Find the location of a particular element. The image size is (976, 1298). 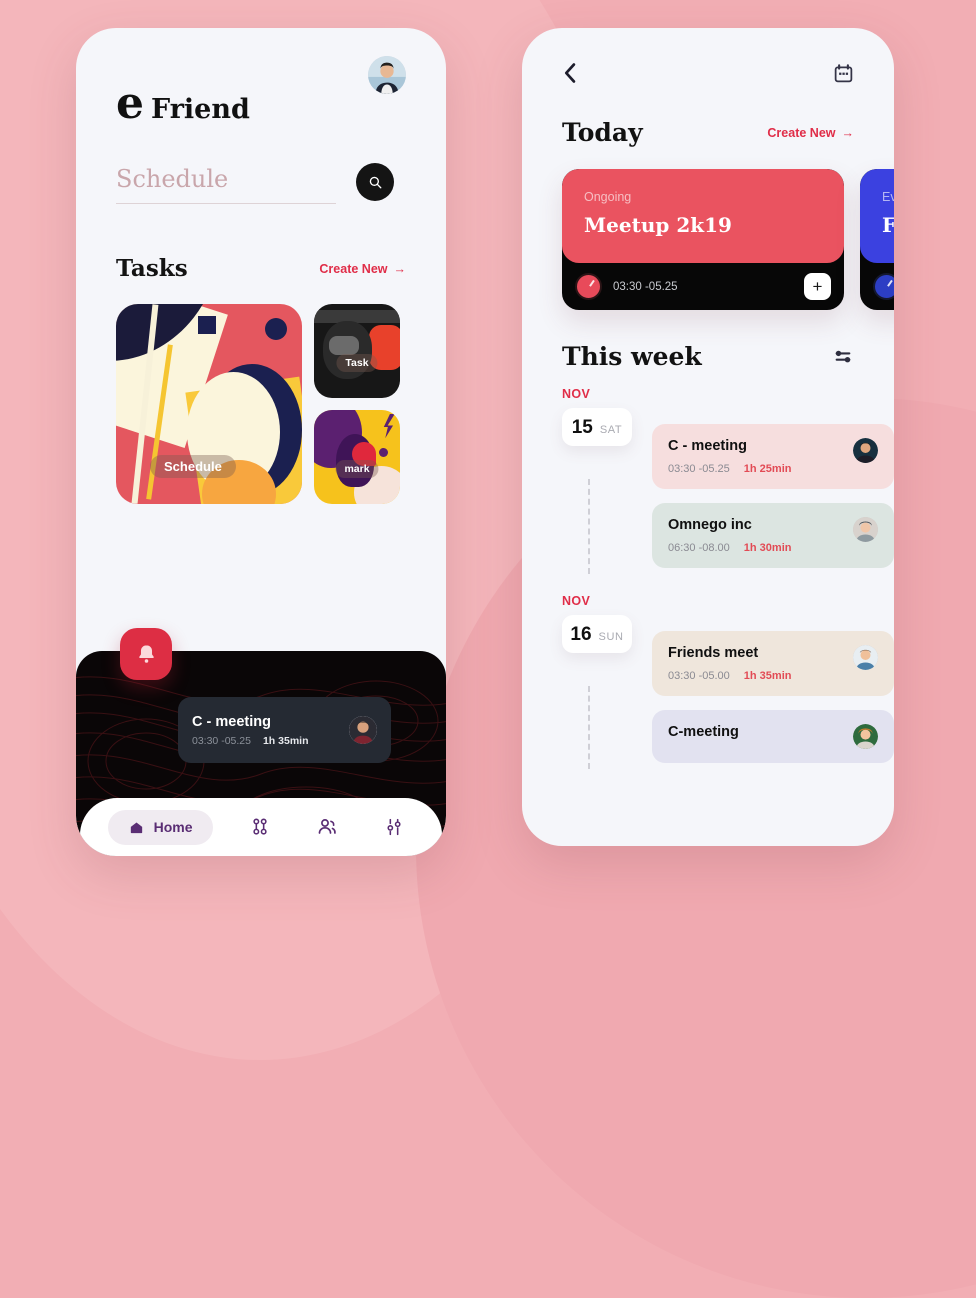

today-card-carousel: Ongoing Meetup 2k19 03:30 -05.25 + Ev F is located at coordinates (708, 239).